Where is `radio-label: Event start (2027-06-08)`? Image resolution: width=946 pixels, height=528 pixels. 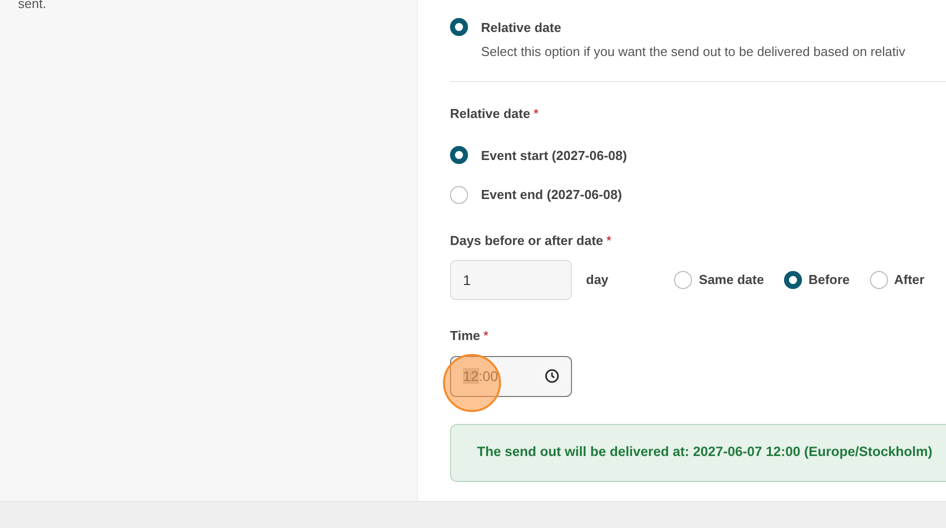 radio-label: Event start (2027-06-08) is located at coordinates (554, 155).